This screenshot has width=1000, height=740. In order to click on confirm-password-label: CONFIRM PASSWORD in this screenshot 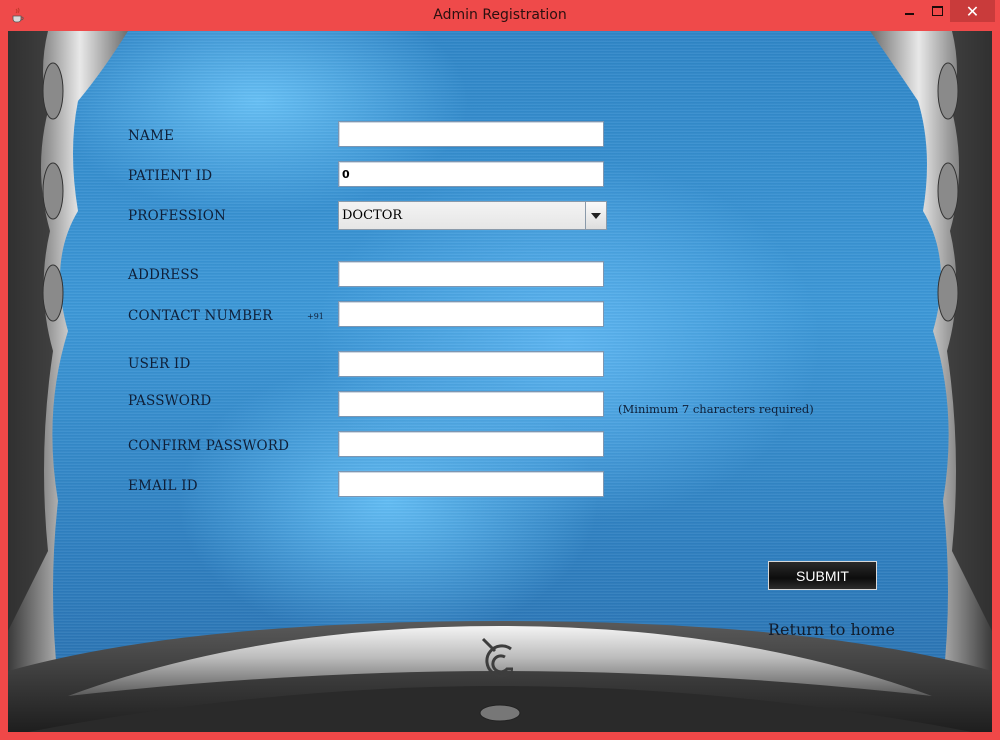, I will do `click(209, 446)`.